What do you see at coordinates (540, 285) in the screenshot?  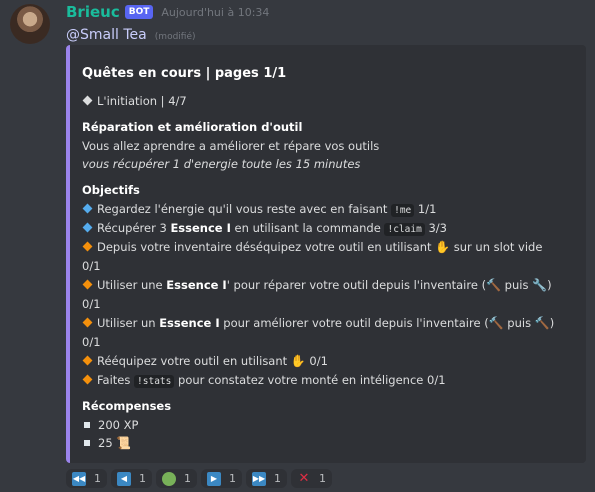 I see `wrench-icon: 🔧` at bounding box center [540, 285].